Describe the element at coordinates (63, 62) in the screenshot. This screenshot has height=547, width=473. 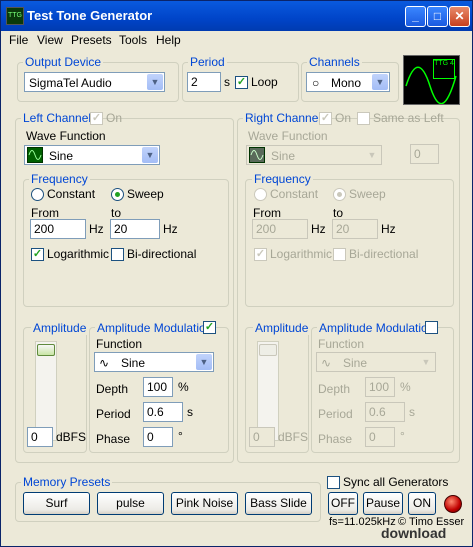
I see `output-device-label: Output Device` at that location.